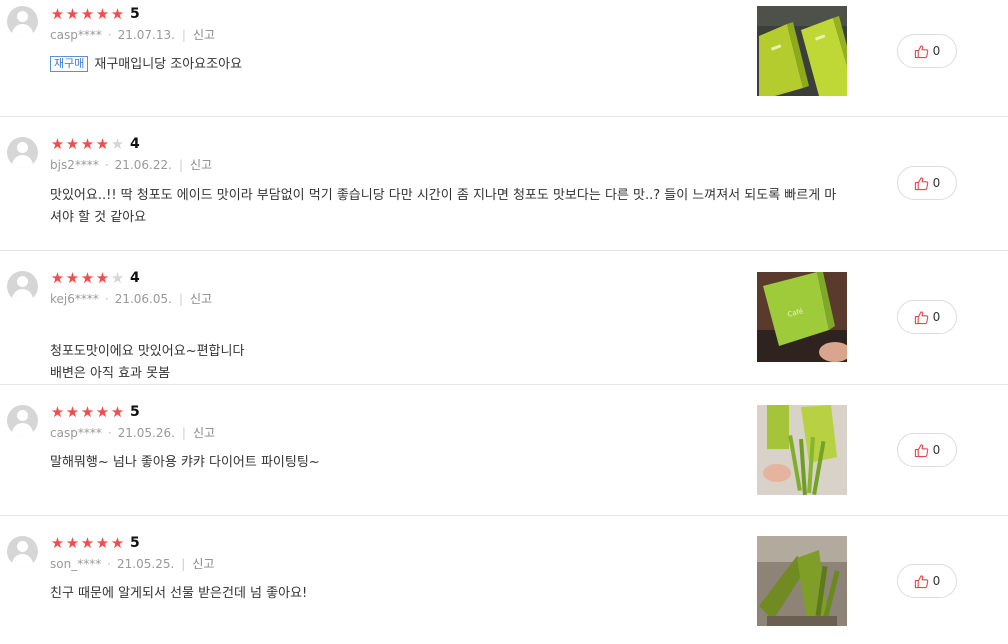  What do you see at coordinates (179, 593) in the screenshot?
I see `review-body: 친구 때문에 알게되서 선물 받은건데 넘 좋아요!` at bounding box center [179, 593].